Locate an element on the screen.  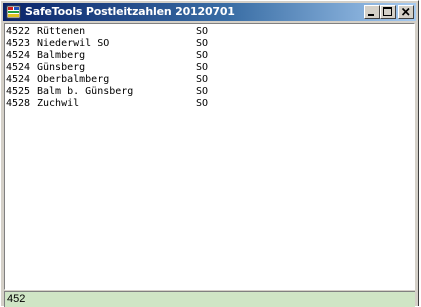
list-item: 4525 Balm b. Günsberg SO is located at coordinates (206, 92).